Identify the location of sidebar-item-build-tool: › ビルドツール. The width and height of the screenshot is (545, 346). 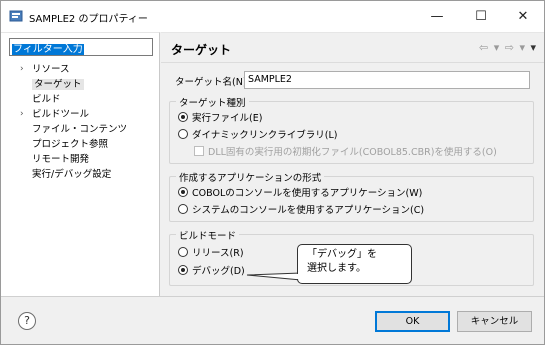
(55, 114).